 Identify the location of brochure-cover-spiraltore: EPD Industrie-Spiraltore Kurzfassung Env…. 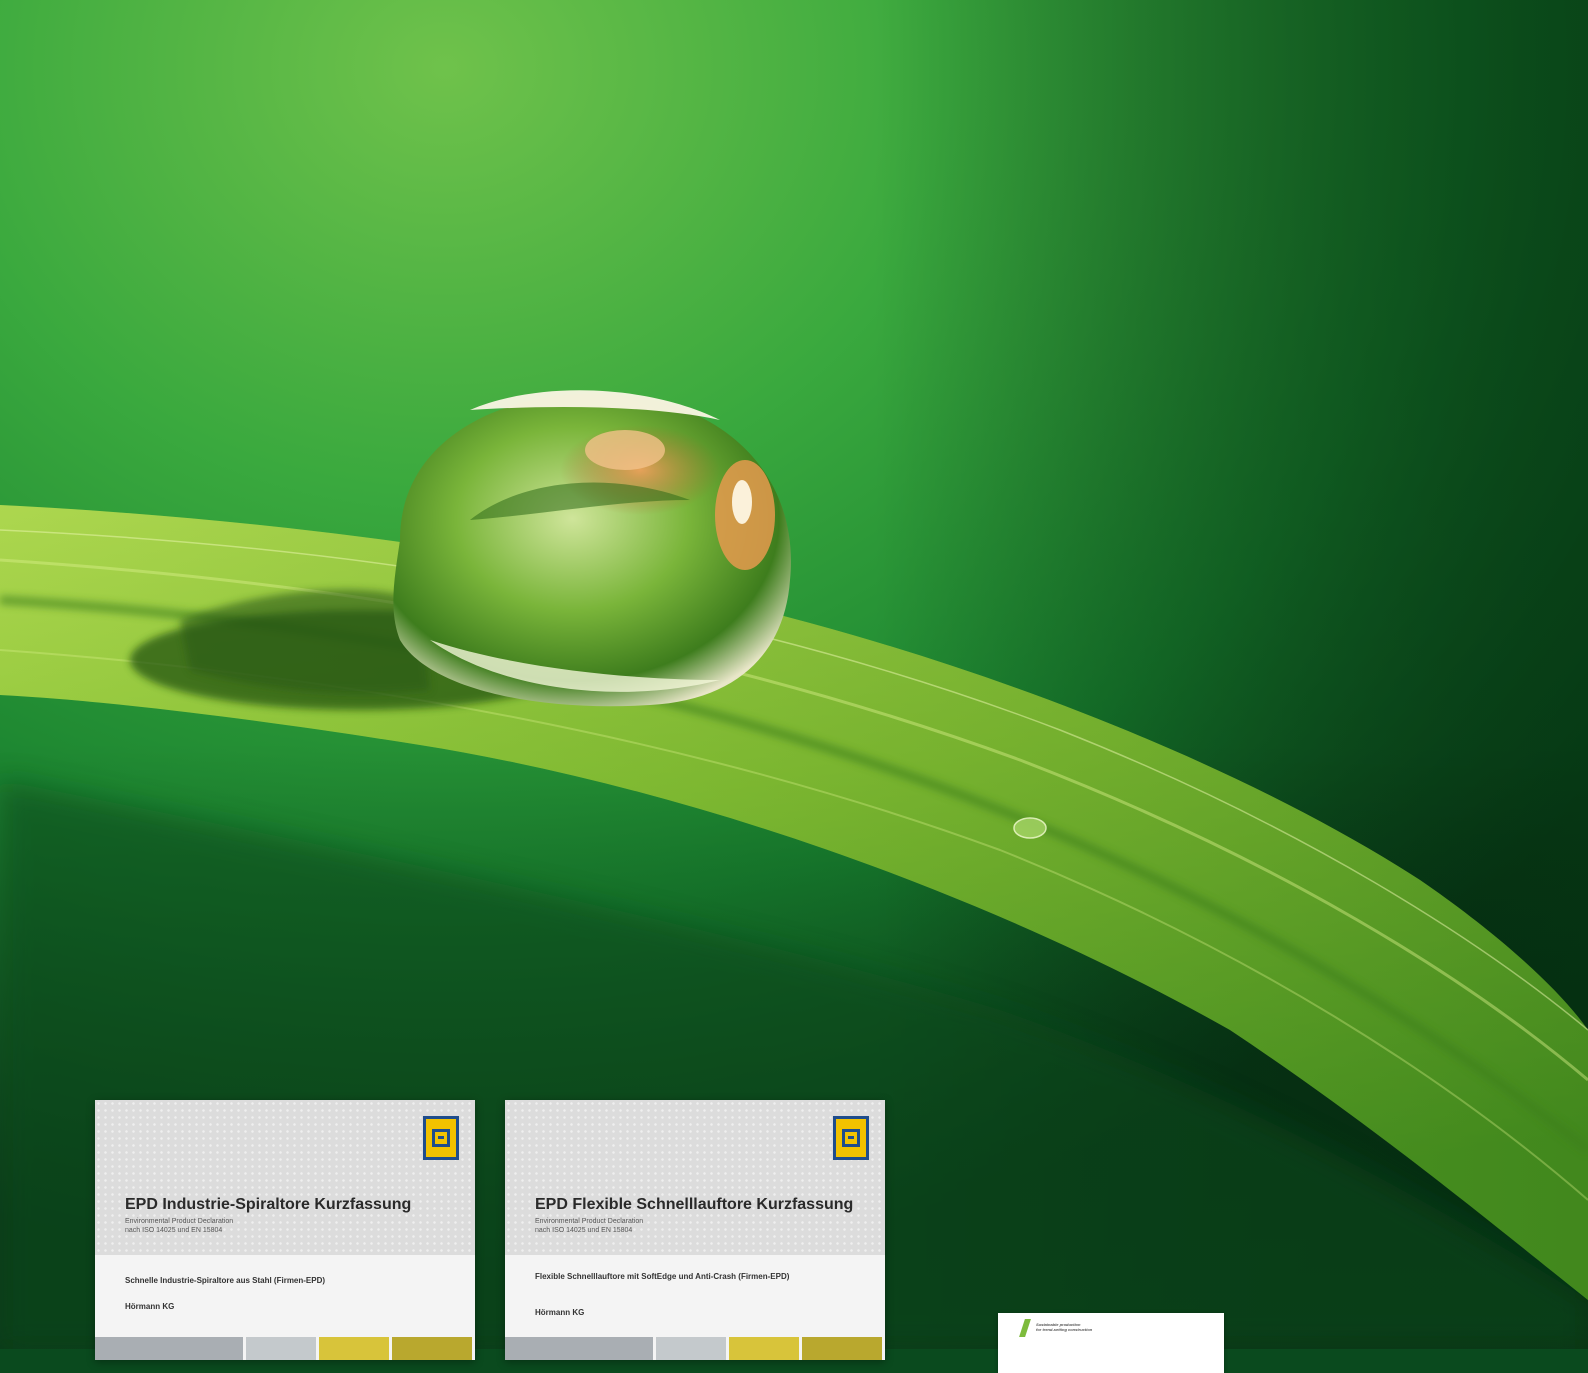
(285, 1230).